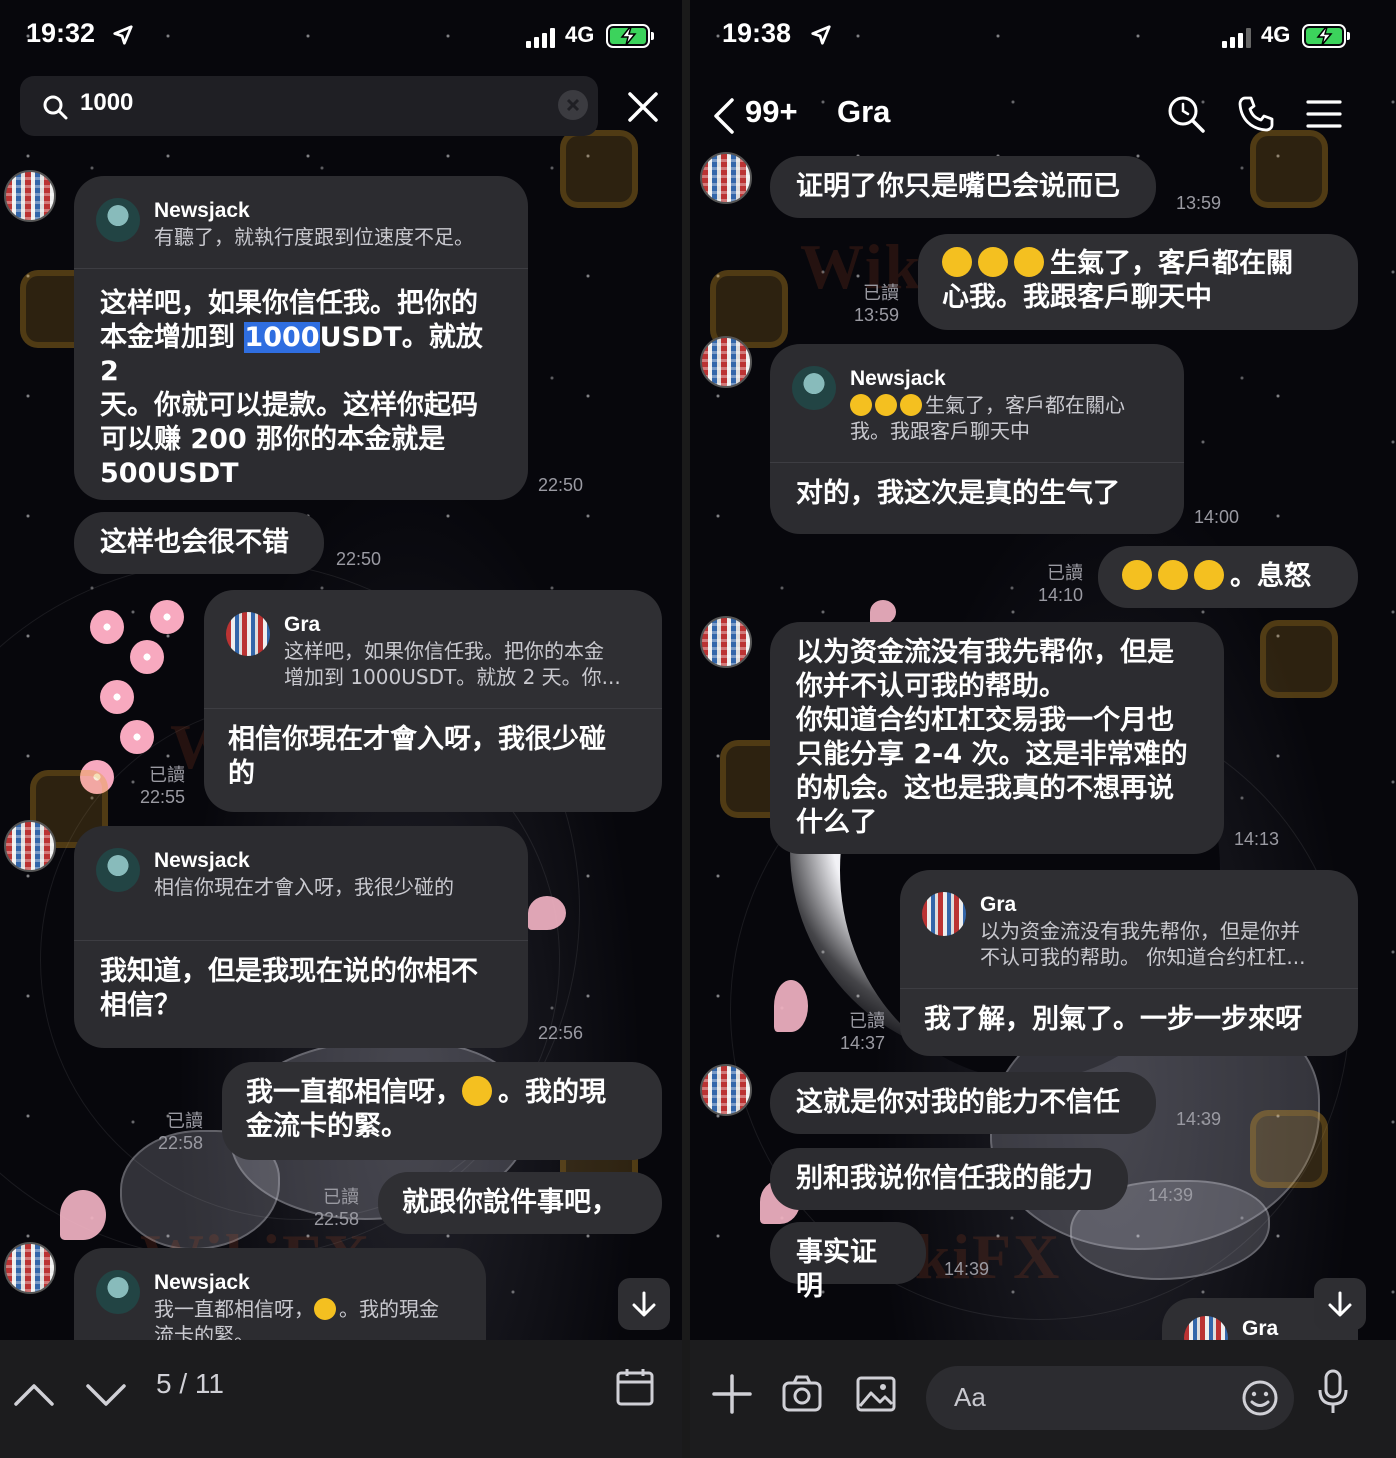 The image size is (1396, 1458). What do you see at coordinates (34, 1394) in the screenshot?
I see `previous-result-button` at bounding box center [34, 1394].